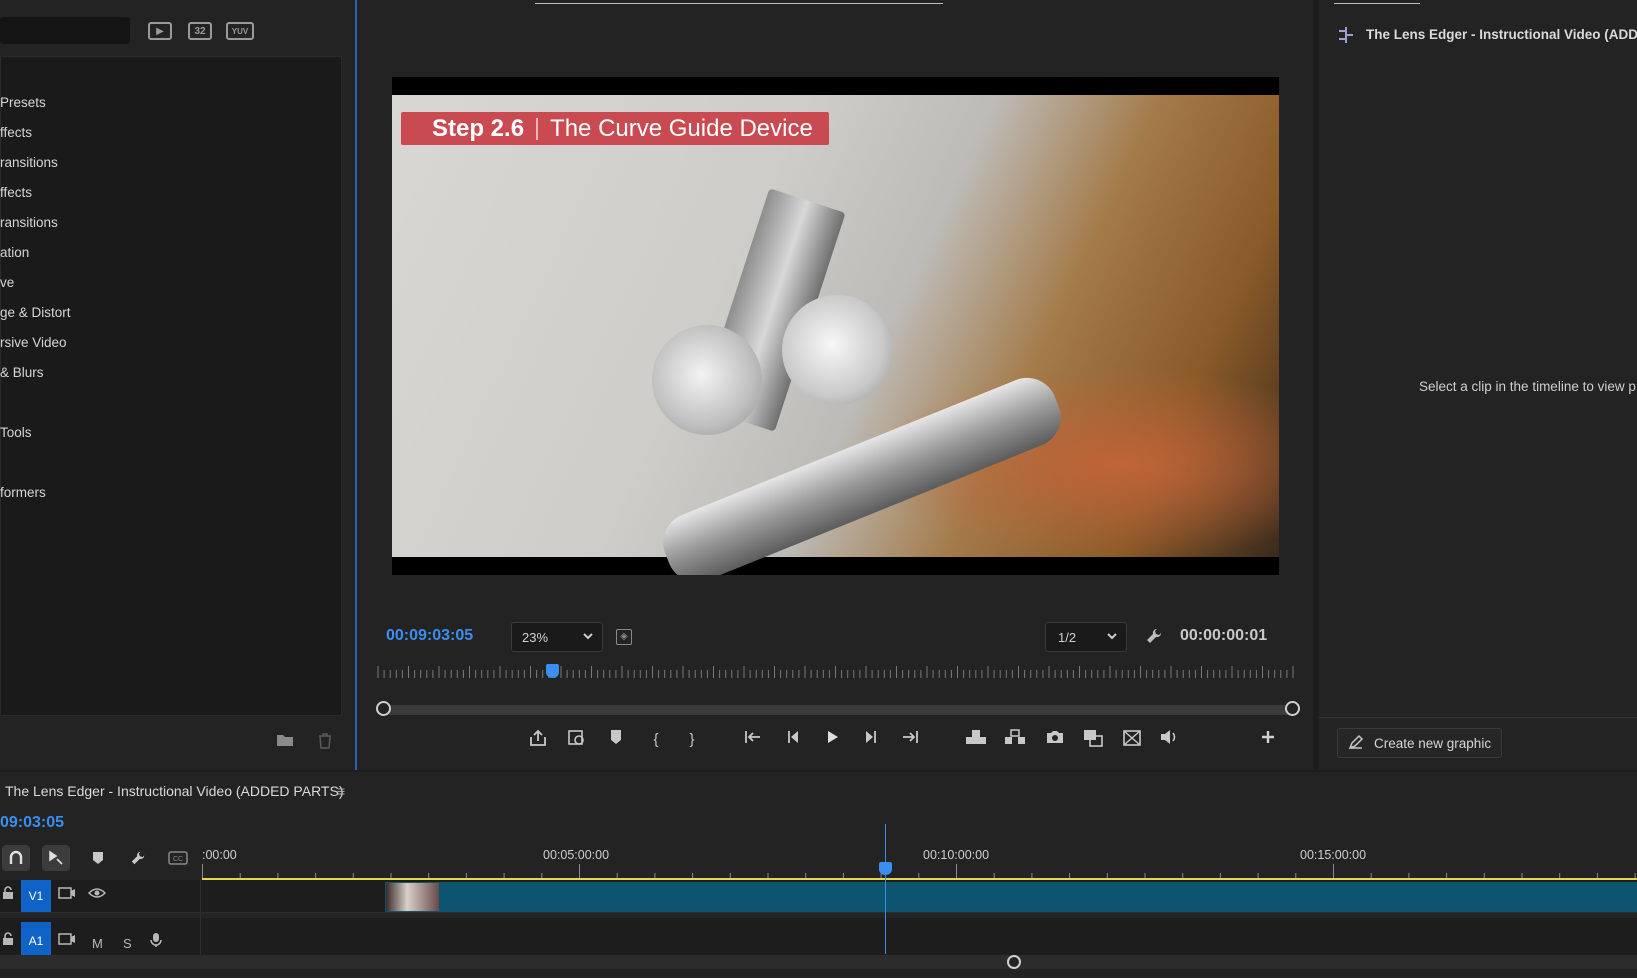 Image resolution: width=1637 pixels, height=978 pixels. Describe the element at coordinates (919, 860) in the screenshot. I see `timeline-time-ruler` at that location.